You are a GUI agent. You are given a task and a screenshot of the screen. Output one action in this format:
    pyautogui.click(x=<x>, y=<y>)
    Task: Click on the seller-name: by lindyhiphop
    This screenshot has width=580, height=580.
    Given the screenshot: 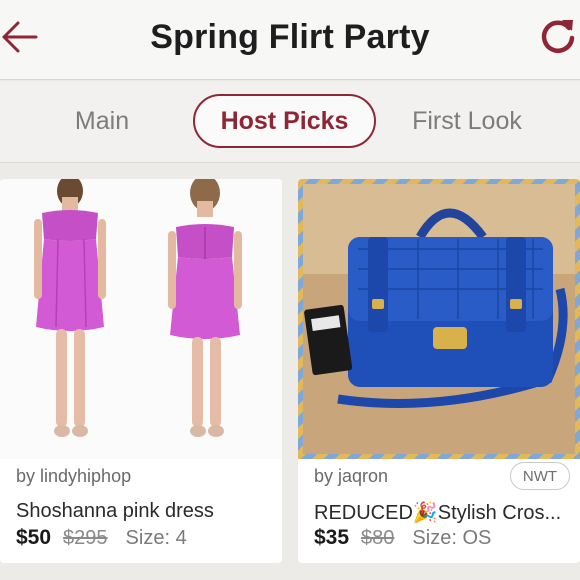 What is the action you would take?
    pyautogui.click(x=73, y=476)
    